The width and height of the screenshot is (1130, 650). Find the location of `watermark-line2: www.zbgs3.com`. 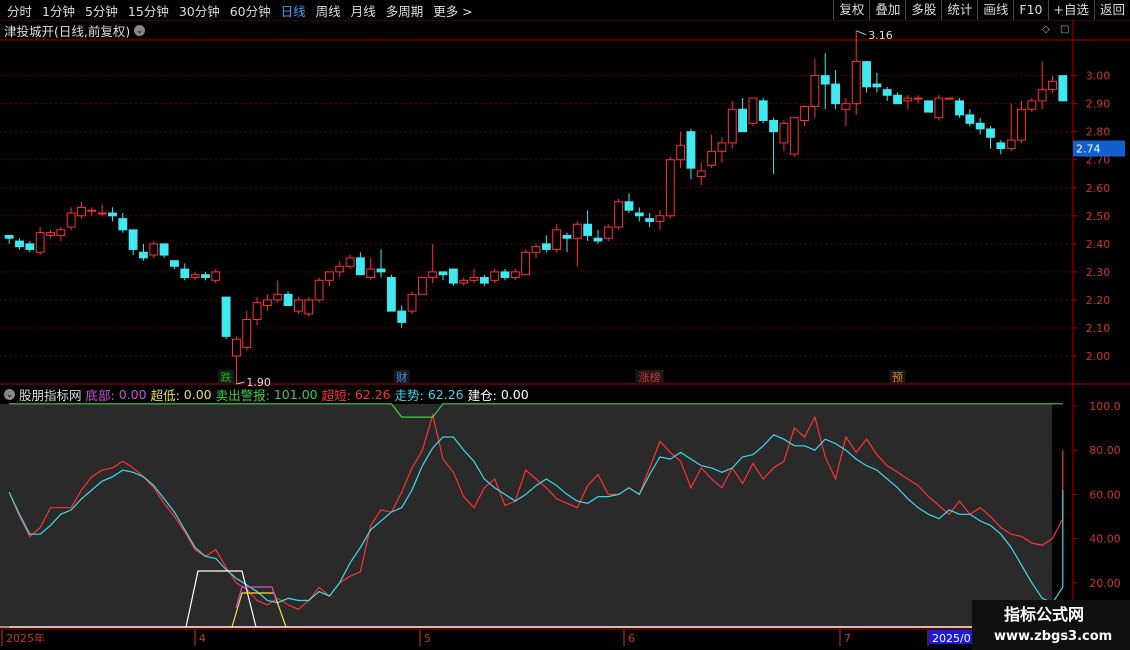

watermark-line2: www.zbgs3.com is located at coordinates (1053, 636).